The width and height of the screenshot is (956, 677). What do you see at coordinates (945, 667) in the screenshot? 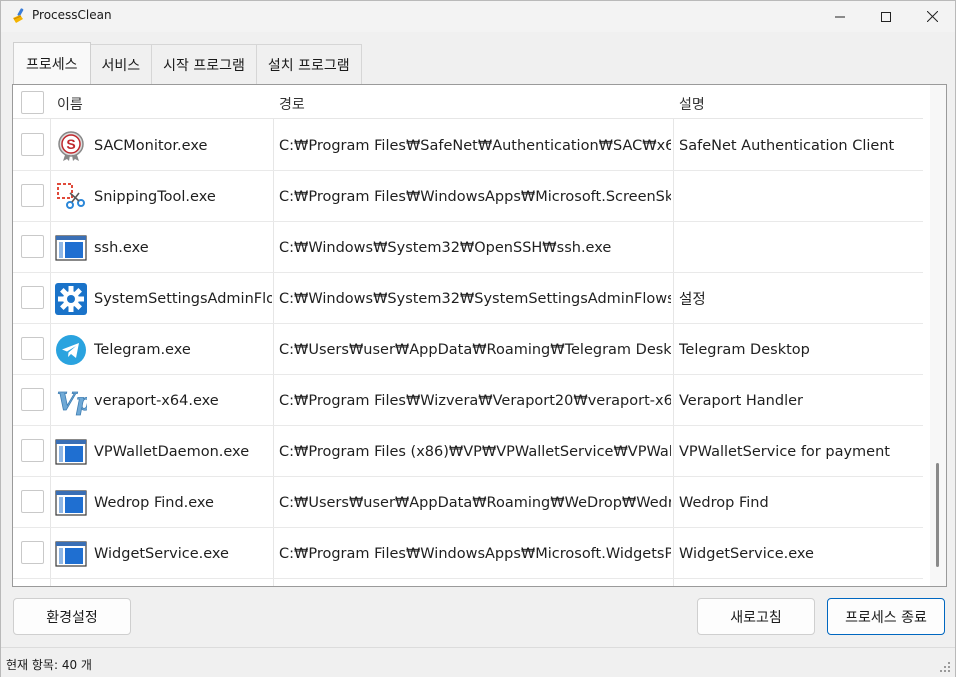
I see `resize-grip-icon` at bounding box center [945, 667].